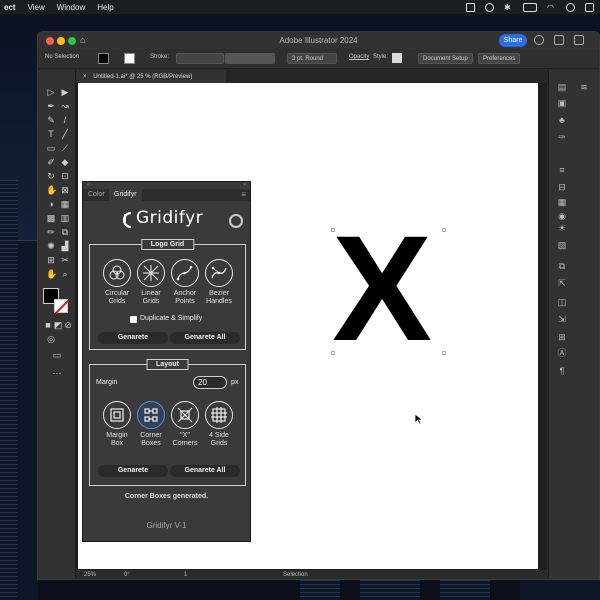 The image size is (600, 600). I want to click on menu-item-view: View, so click(36, 7).